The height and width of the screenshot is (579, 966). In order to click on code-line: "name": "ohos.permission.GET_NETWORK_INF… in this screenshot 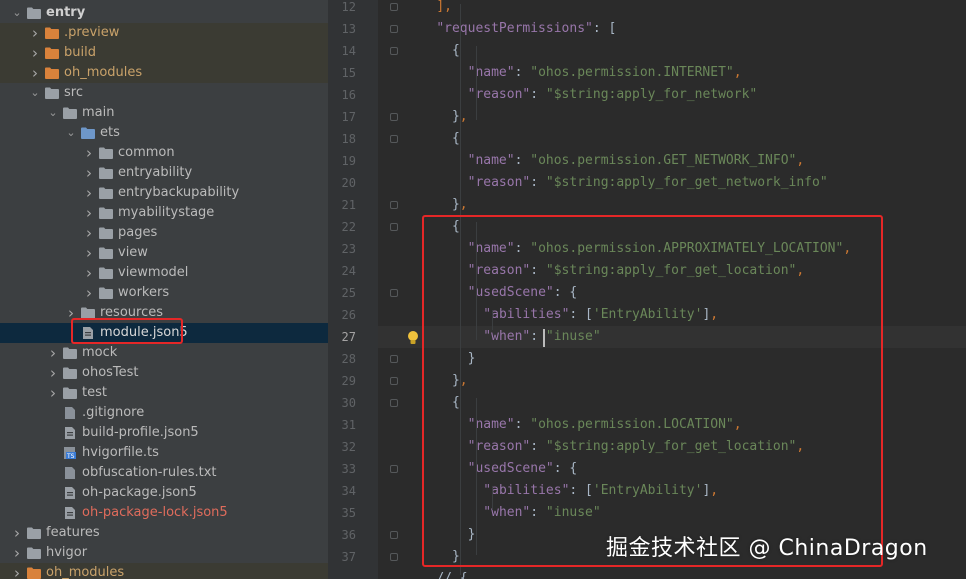, I will do `click(636, 161)`.